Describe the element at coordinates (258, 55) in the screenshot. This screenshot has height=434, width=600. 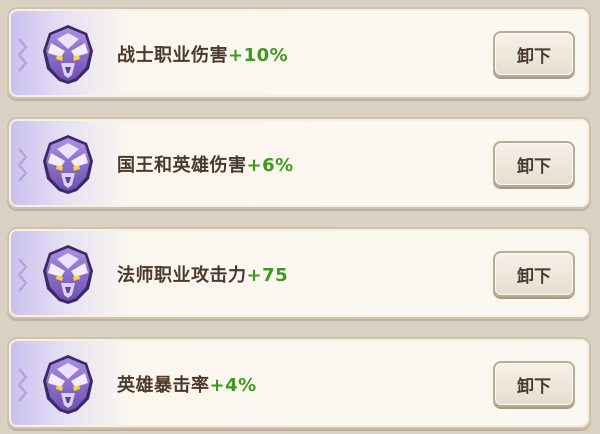
I see `stat-bonus: +10%` at that location.